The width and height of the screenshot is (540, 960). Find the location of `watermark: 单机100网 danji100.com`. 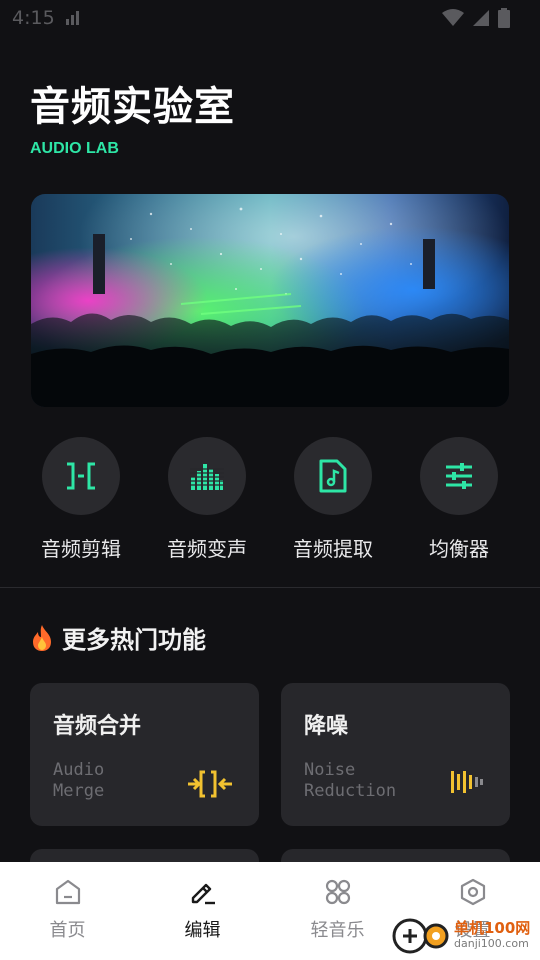

watermark: 单机100网 danji100.com is located at coordinates (461, 936).